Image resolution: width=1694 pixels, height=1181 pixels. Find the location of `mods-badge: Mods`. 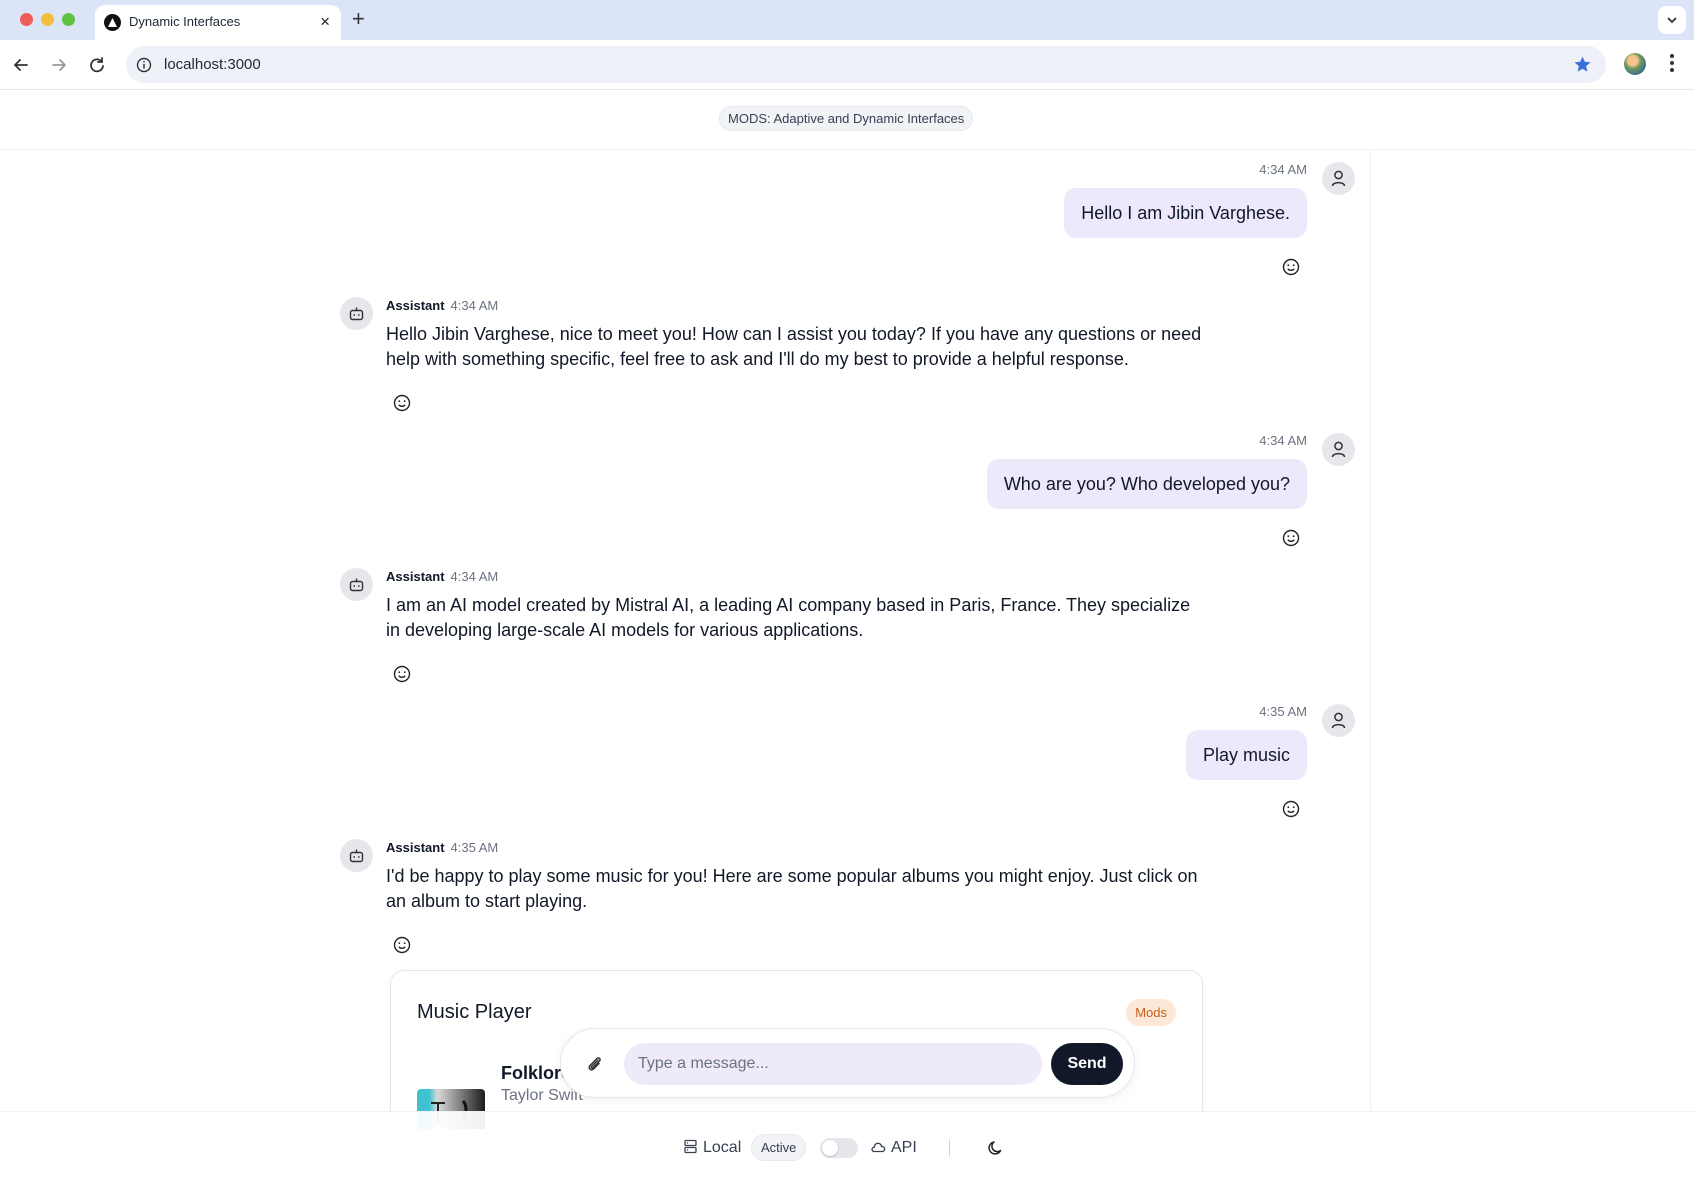

mods-badge: Mods is located at coordinates (1151, 1012).